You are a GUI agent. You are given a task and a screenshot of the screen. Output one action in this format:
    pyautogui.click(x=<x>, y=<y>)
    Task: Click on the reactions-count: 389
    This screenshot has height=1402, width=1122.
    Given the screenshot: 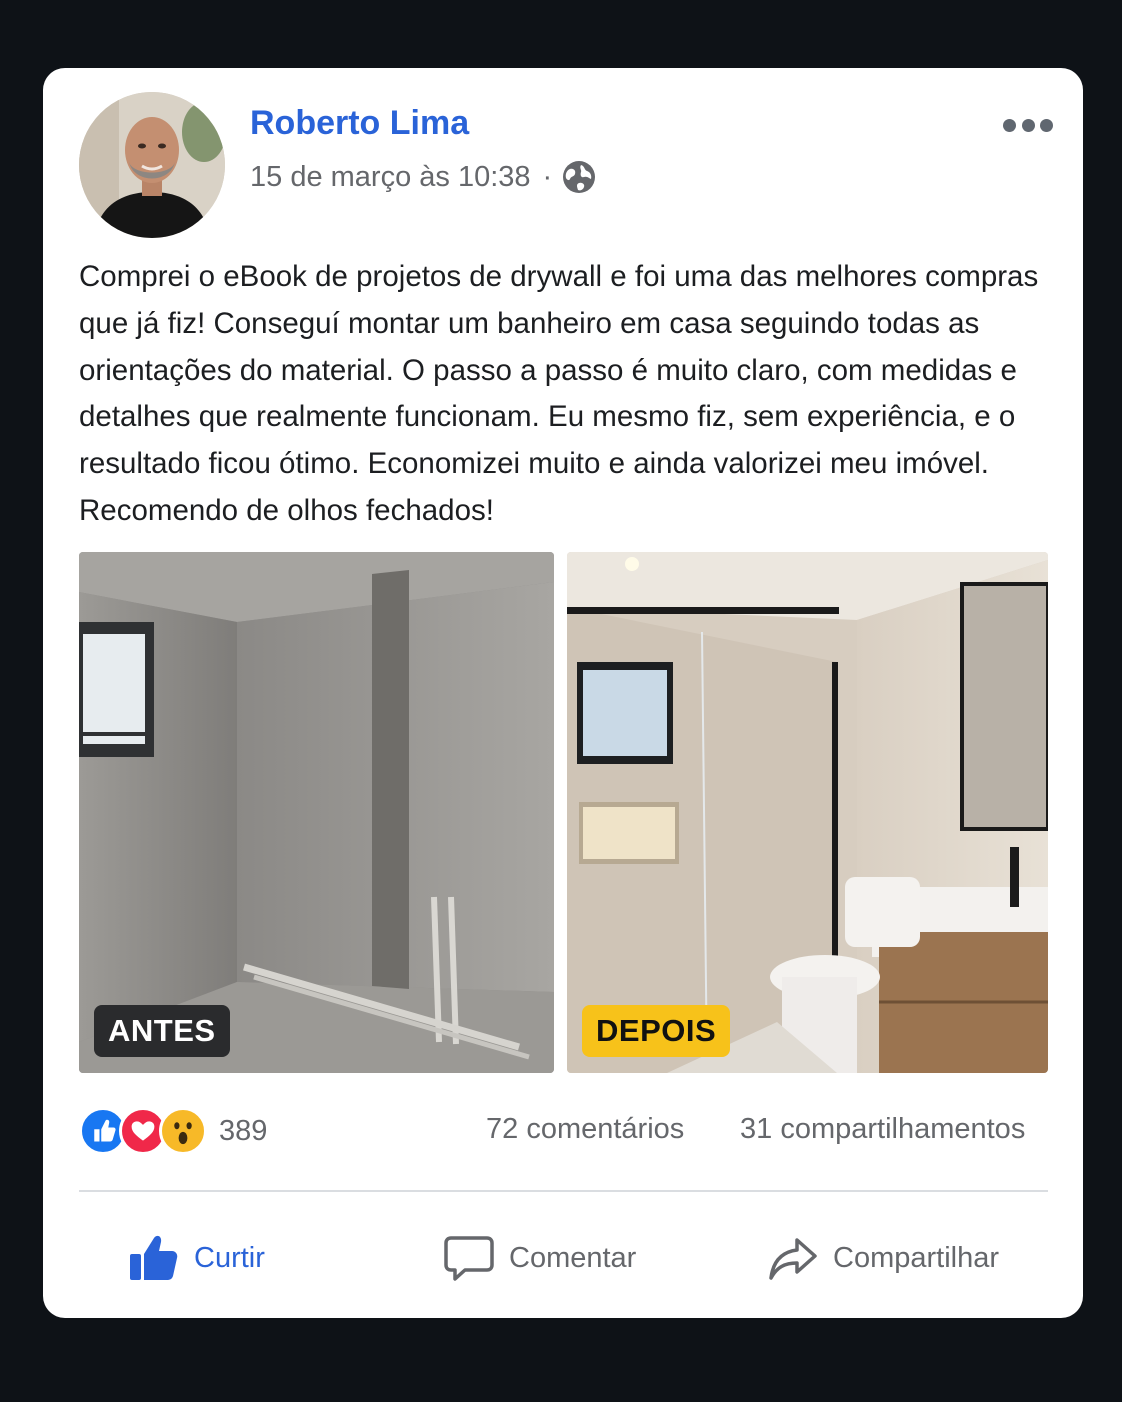 What is the action you would take?
    pyautogui.click(x=243, y=1130)
    